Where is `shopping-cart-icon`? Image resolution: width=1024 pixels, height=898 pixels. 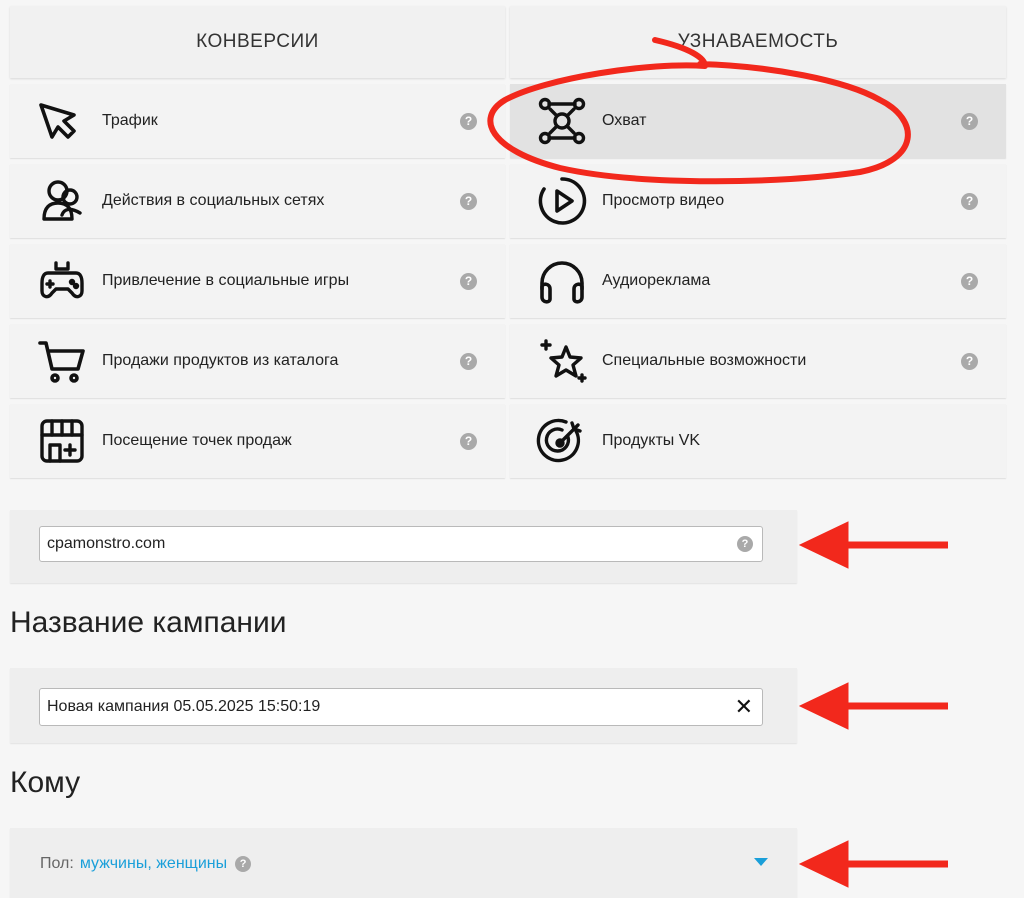
shopping-cart-icon is located at coordinates (62, 361).